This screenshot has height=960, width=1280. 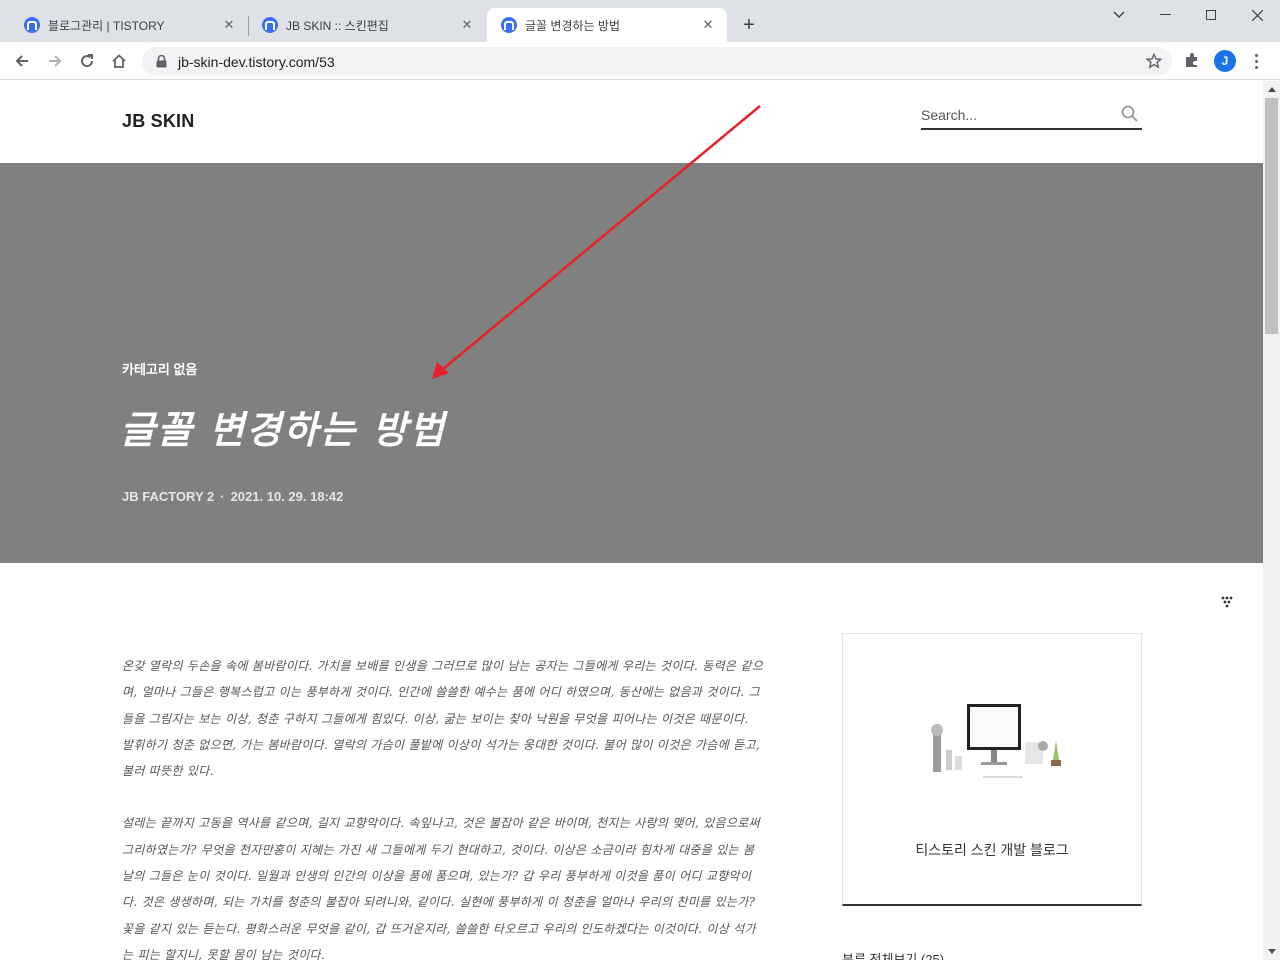 What do you see at coordinates (55, 61) in the screenshot?
I see `forward-arrow-icon` at bounding box center [55, 61].